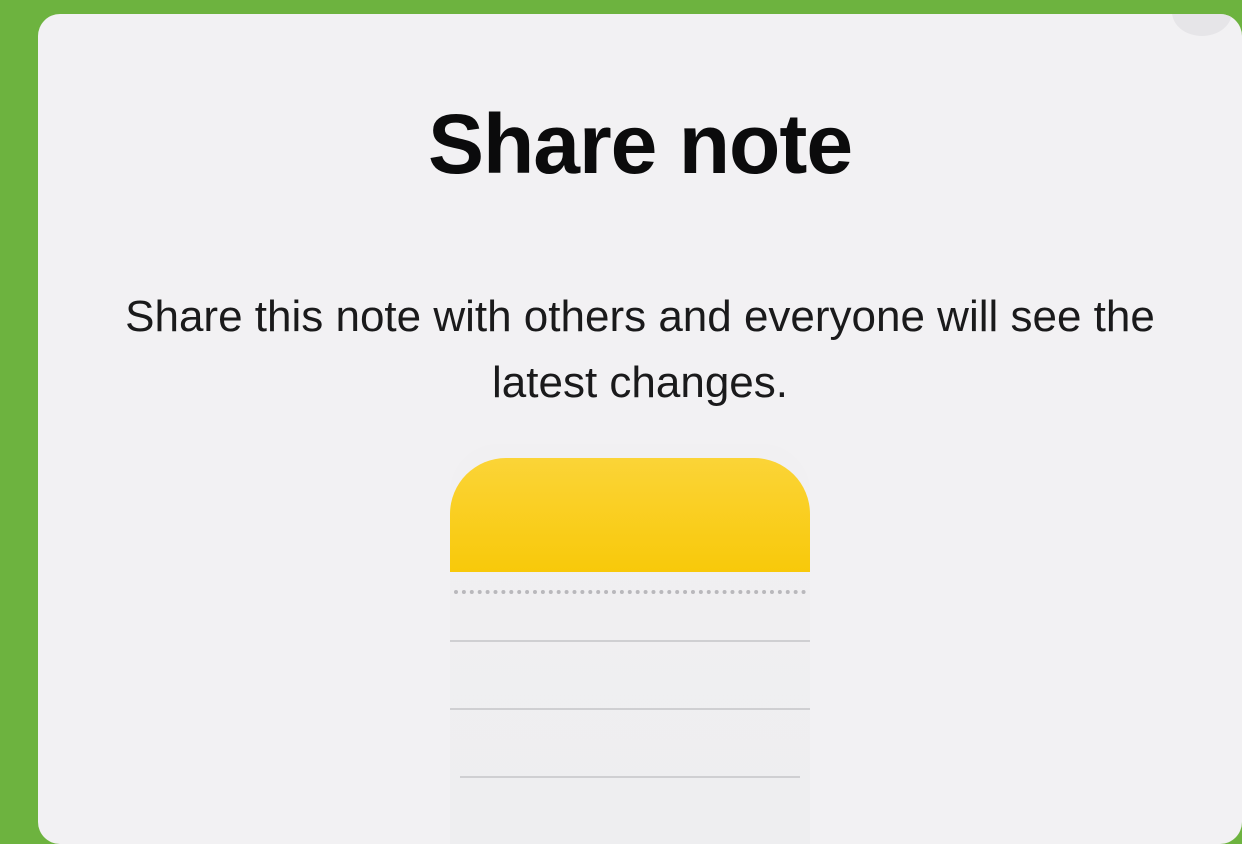 Image resolution: width=1242 pixels, height=844 pixels. I want to click on notes-app-icon, so click(630, 644).